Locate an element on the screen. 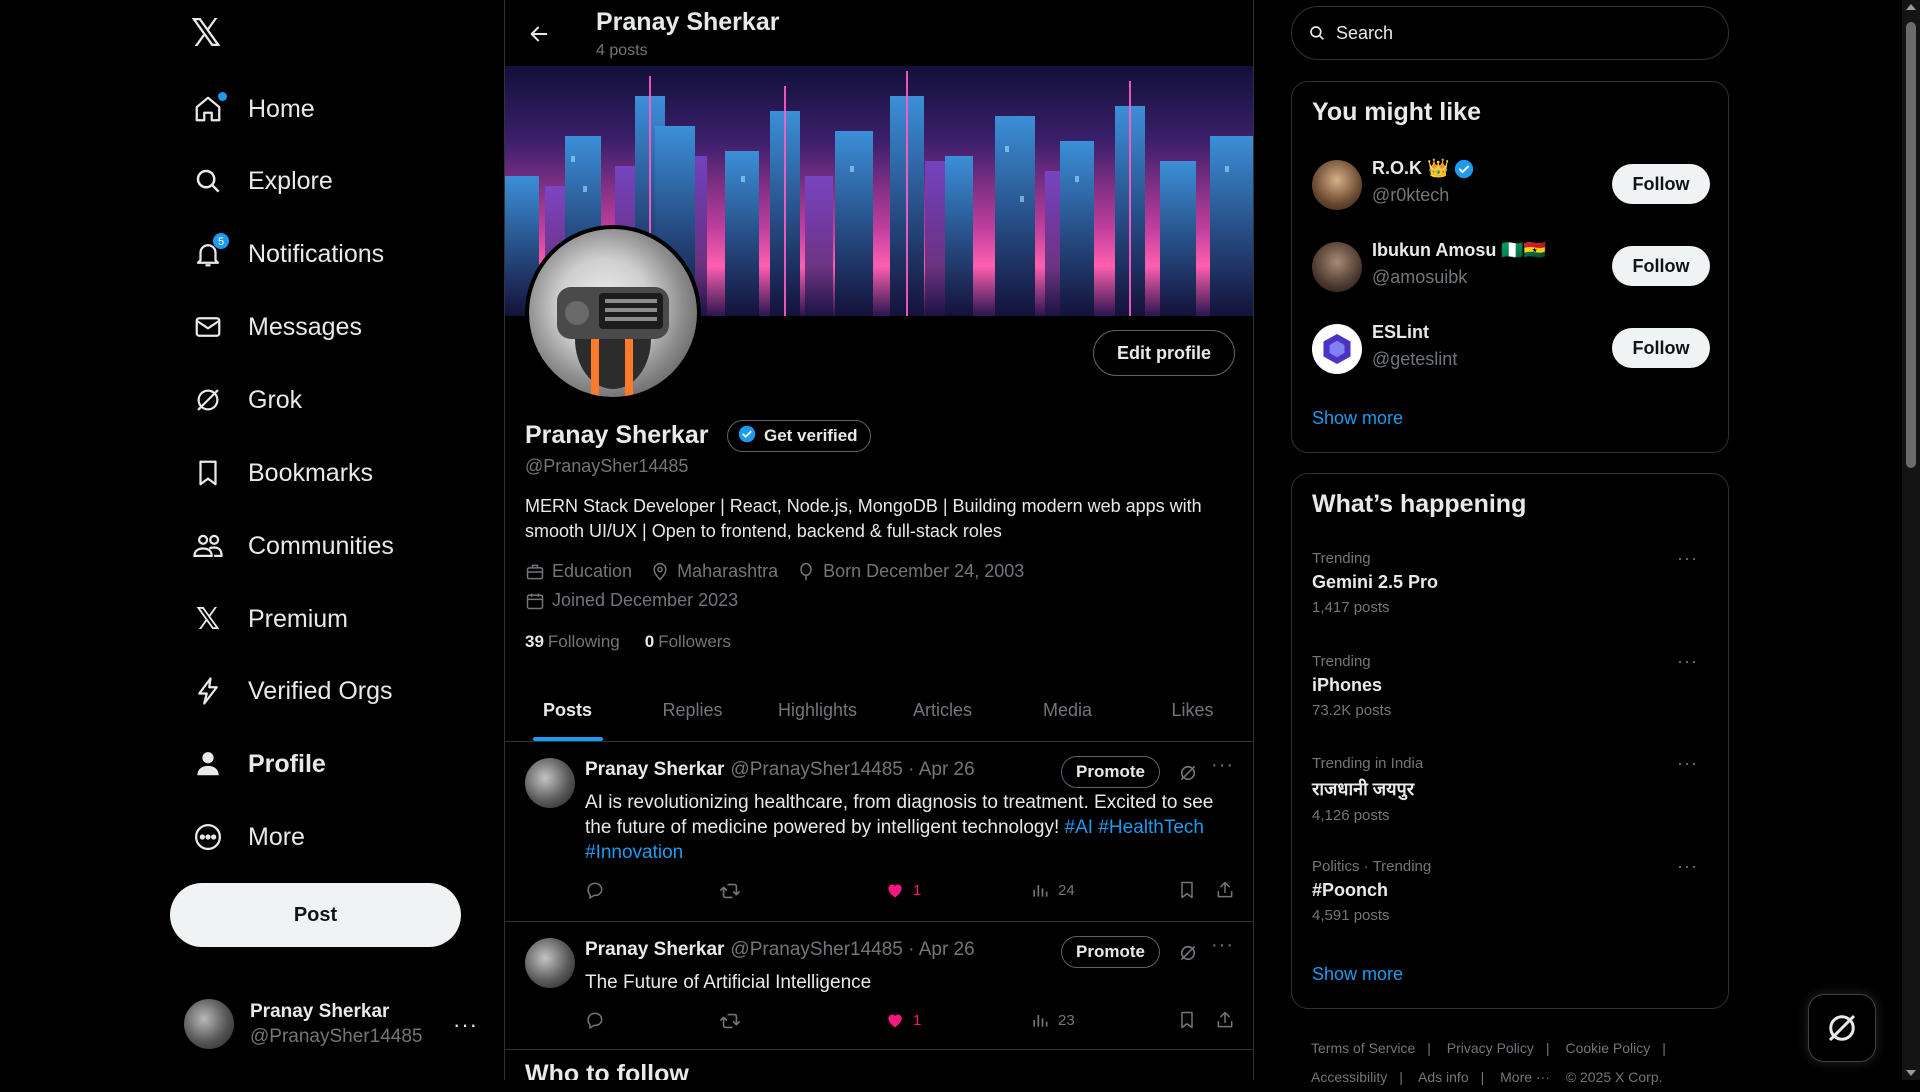  like-count: 1 is located at coordinates (917, 890).